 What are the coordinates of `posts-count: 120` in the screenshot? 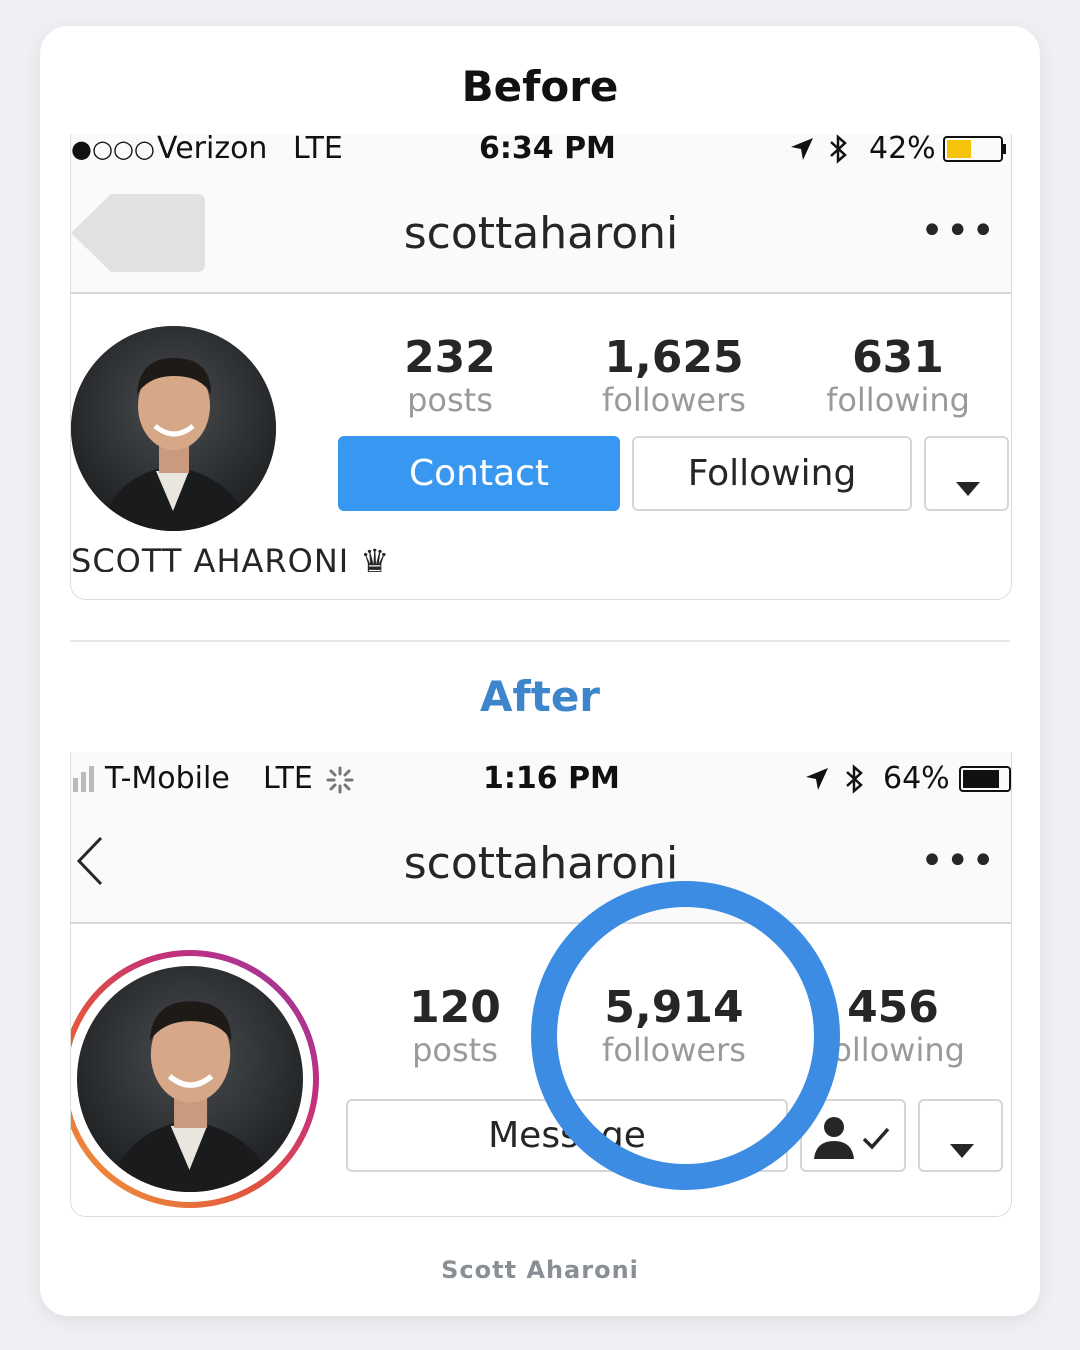 It's located at (455, 1007).